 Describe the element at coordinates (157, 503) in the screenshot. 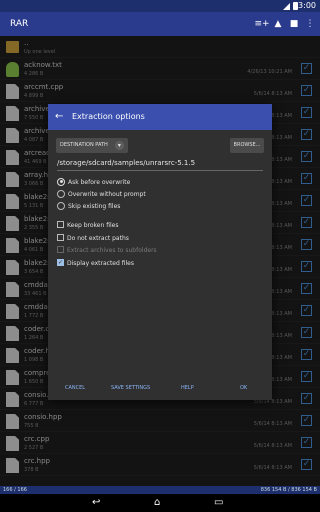

I see `home-nav-icon: ⌂` at that location.